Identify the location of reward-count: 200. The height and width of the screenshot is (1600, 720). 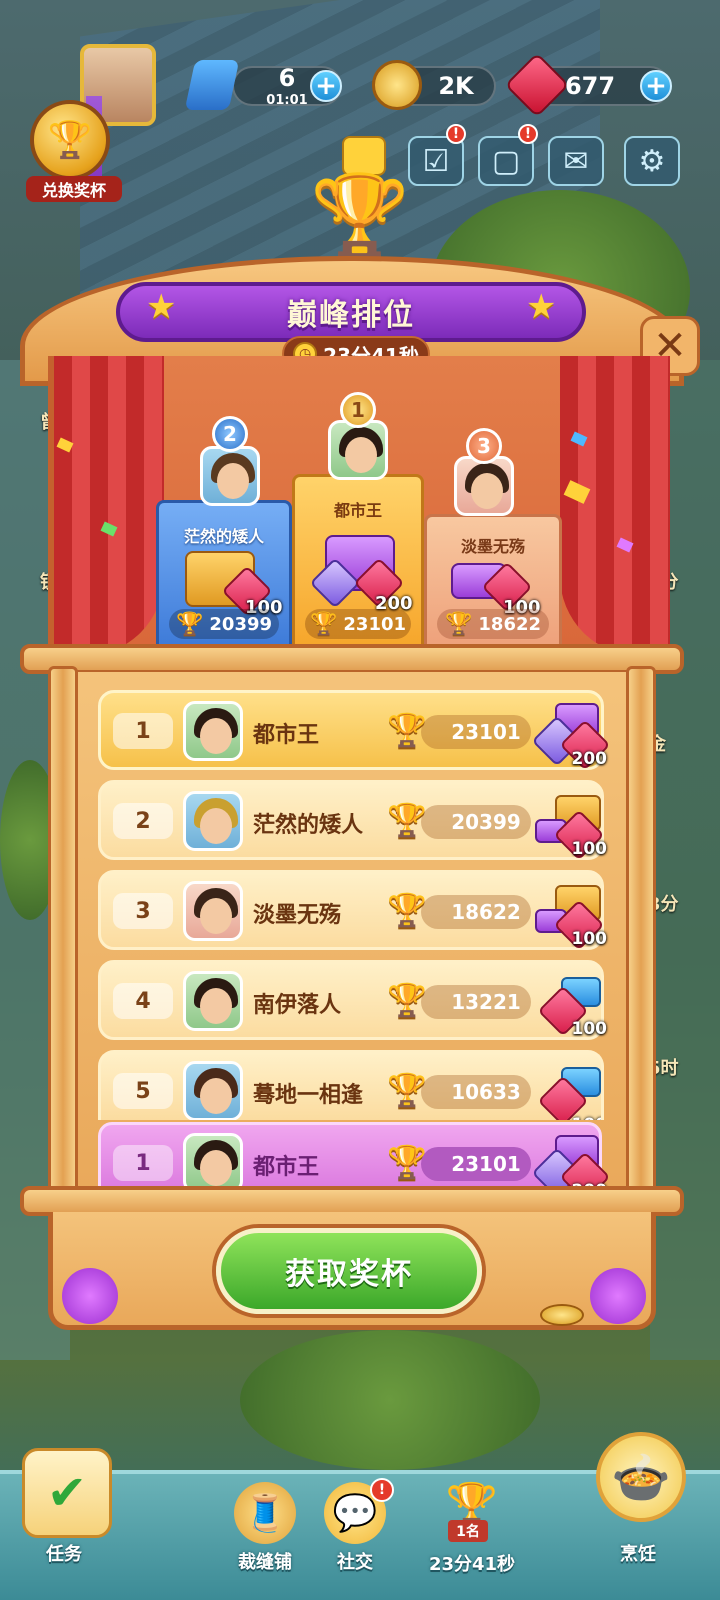
(589, 759).